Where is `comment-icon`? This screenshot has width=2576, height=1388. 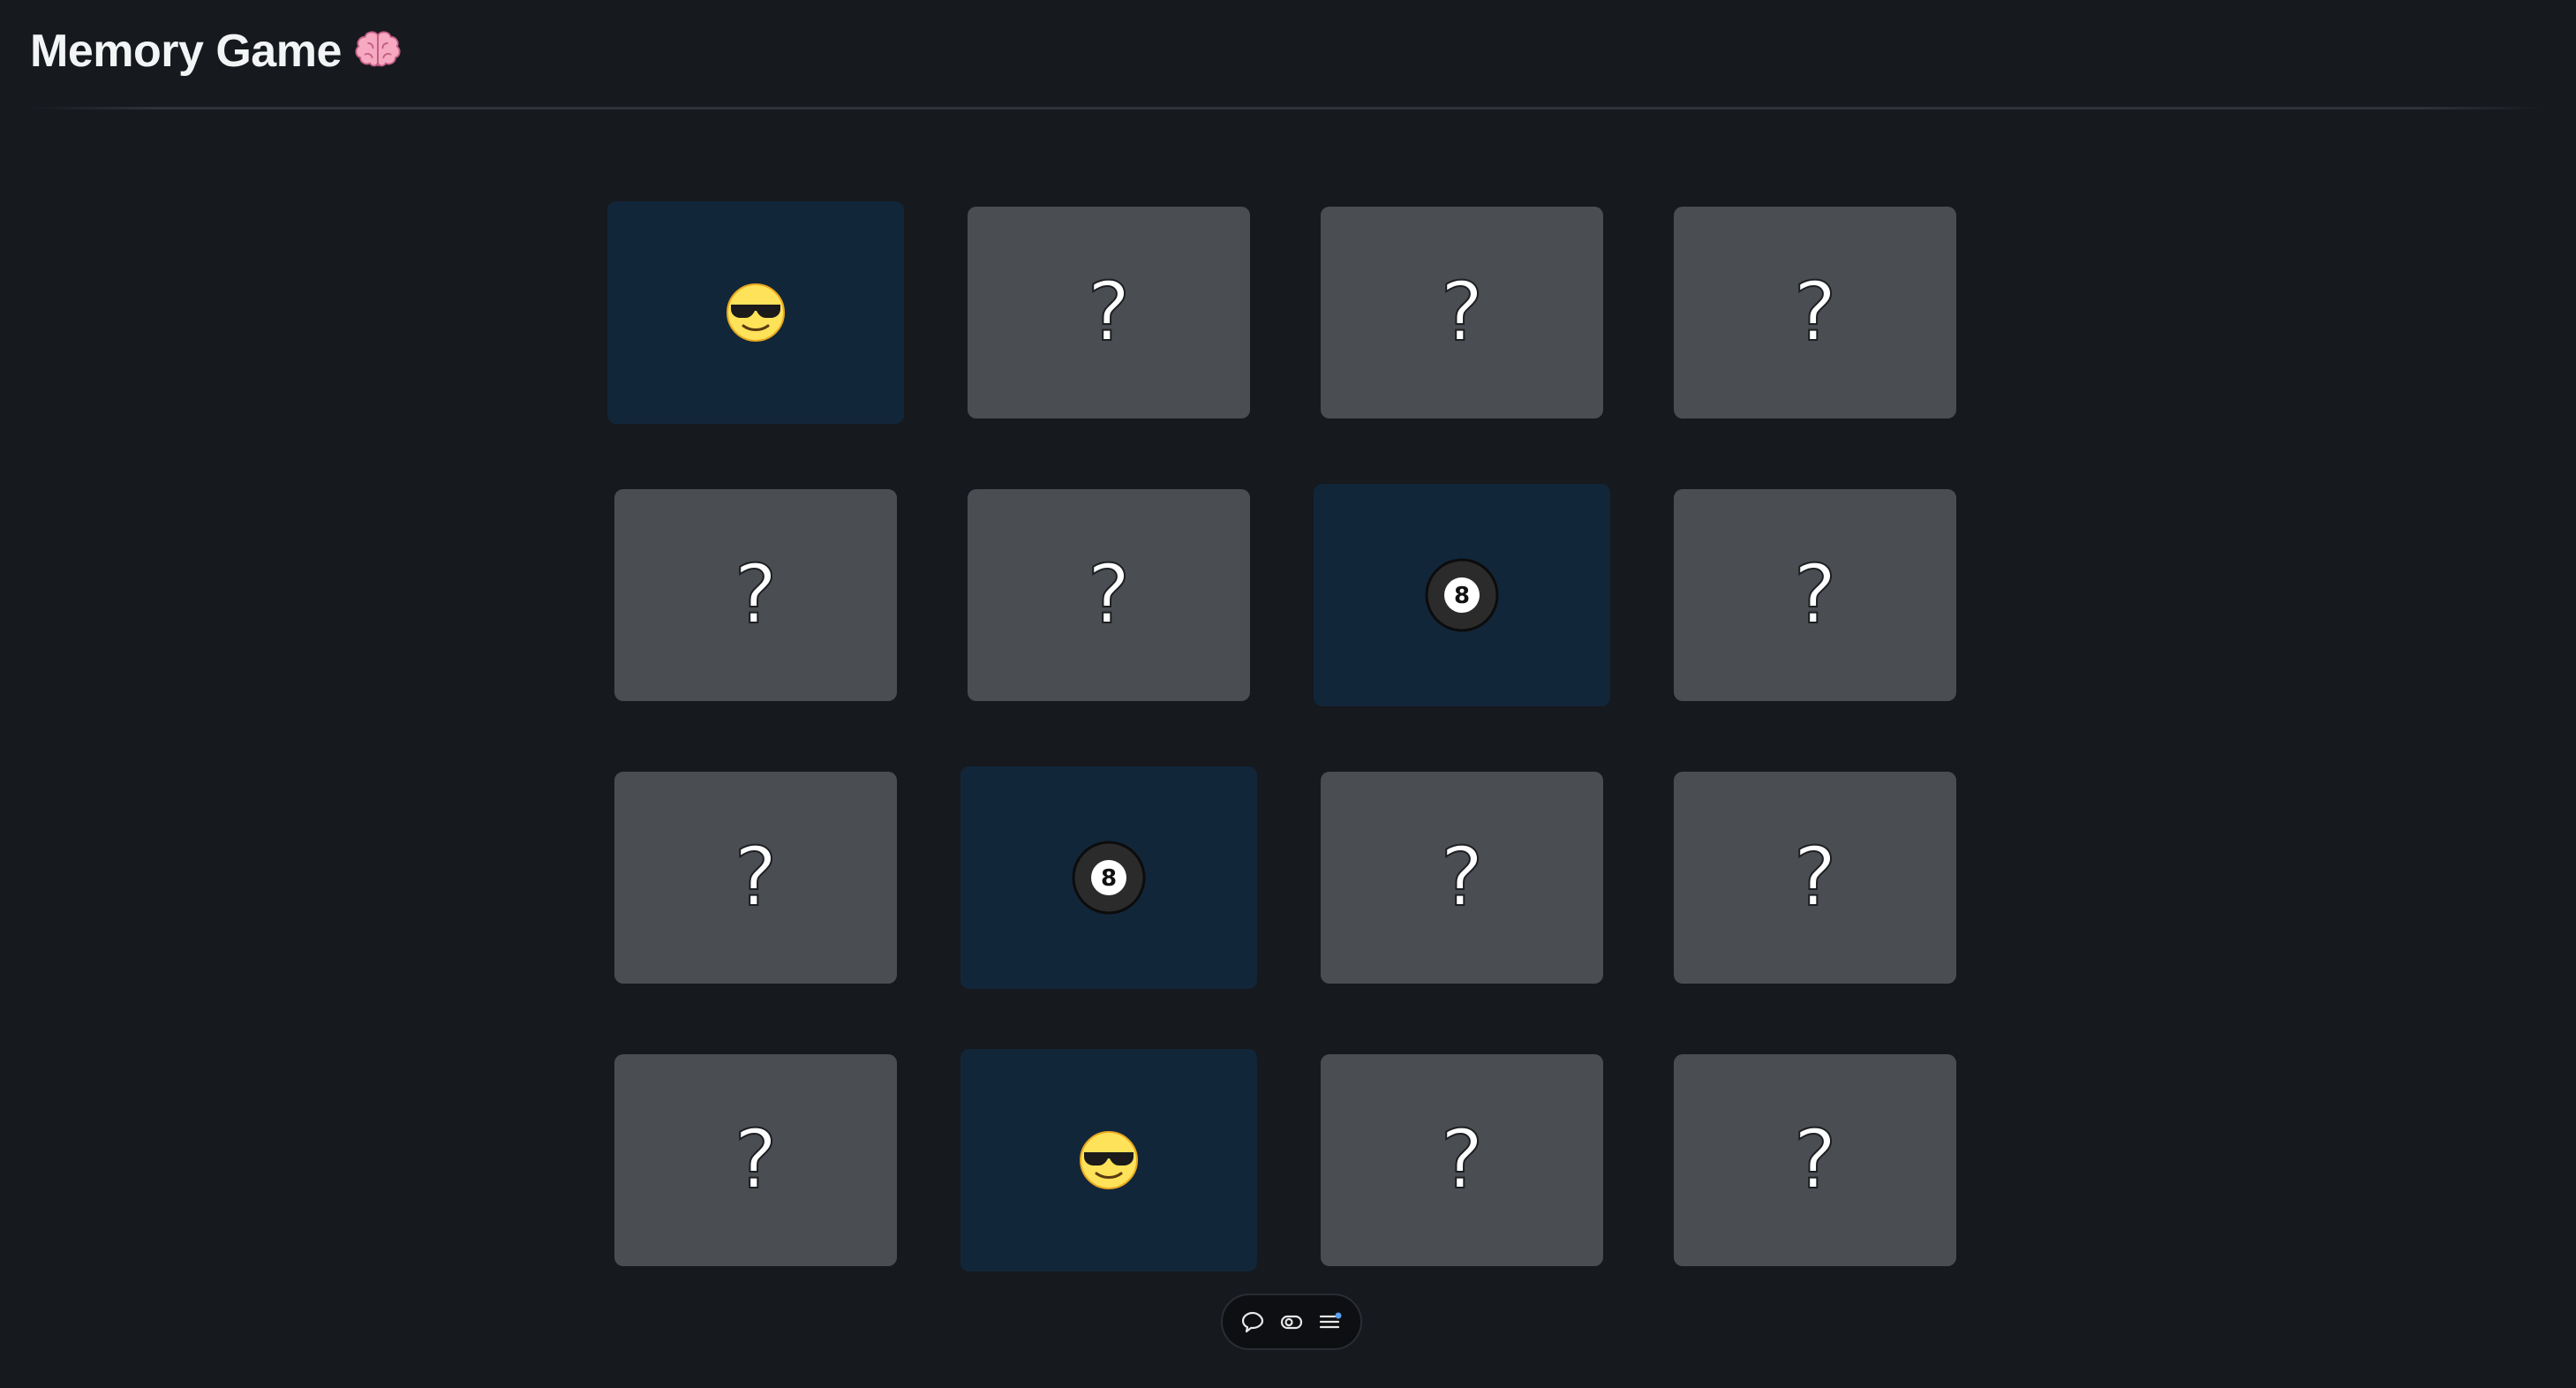
comment-icon is located at coordinates (1252, 1322).